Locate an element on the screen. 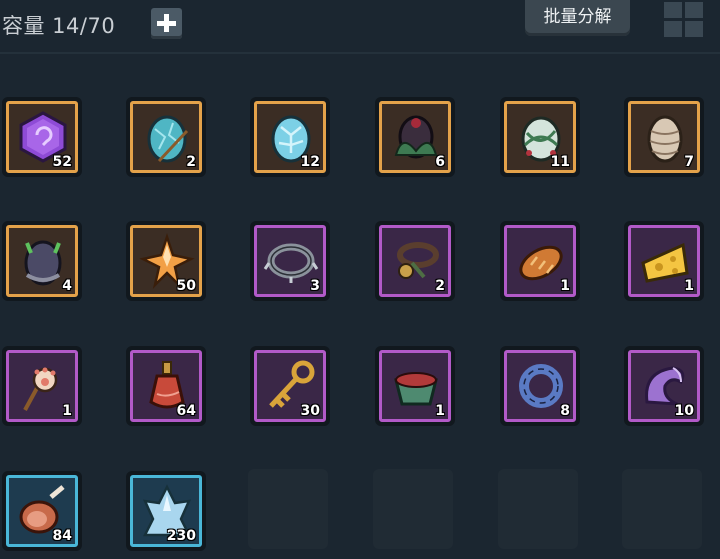 The width and height of the screenshot is (720, 559). item-count: 7 is located at coordinates (689, 162).